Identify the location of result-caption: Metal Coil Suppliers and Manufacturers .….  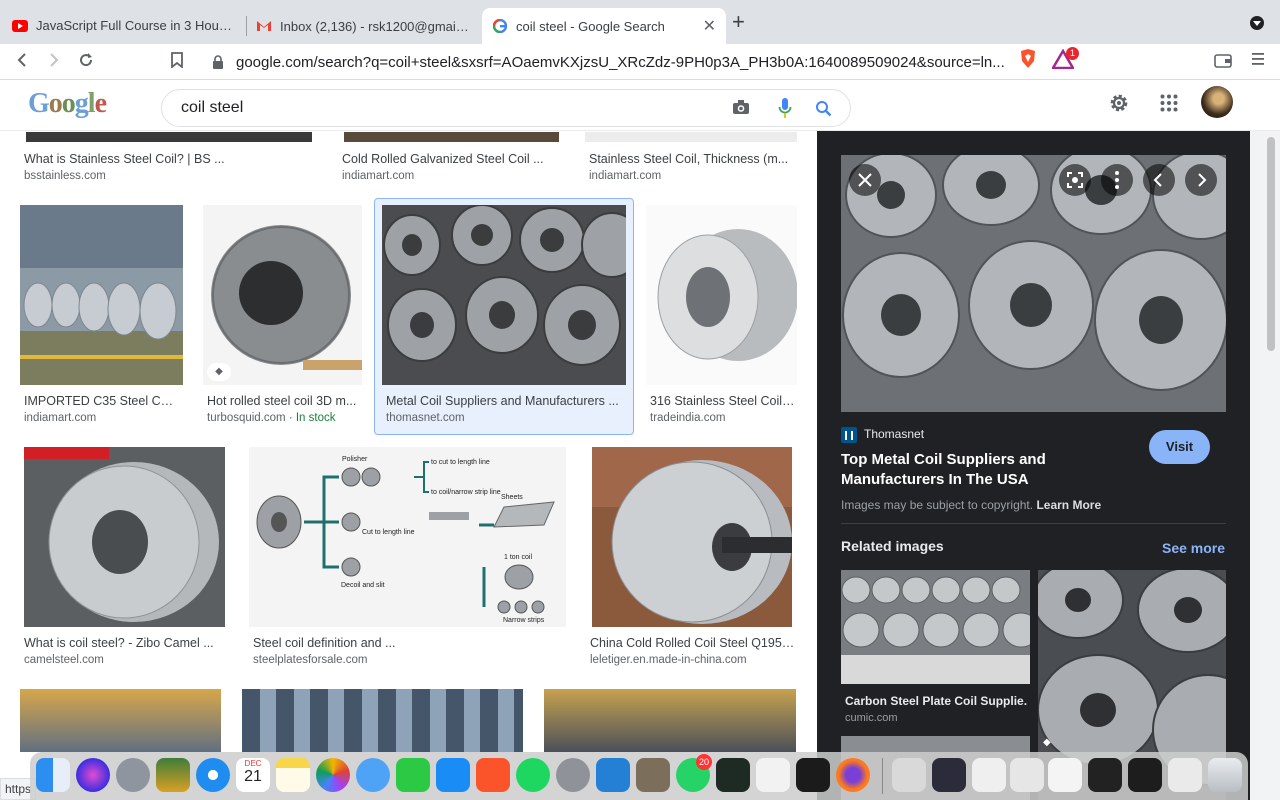
(504, 401).